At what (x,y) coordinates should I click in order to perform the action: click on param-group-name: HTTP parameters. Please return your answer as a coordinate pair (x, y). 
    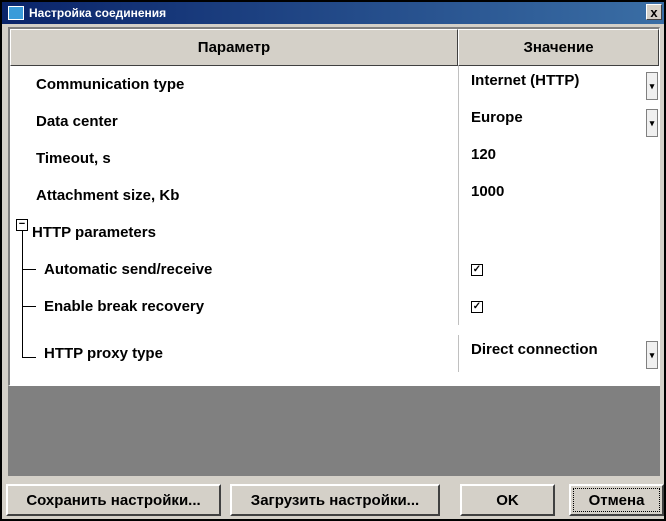
    Looking at the image, I should click on (94, 232).